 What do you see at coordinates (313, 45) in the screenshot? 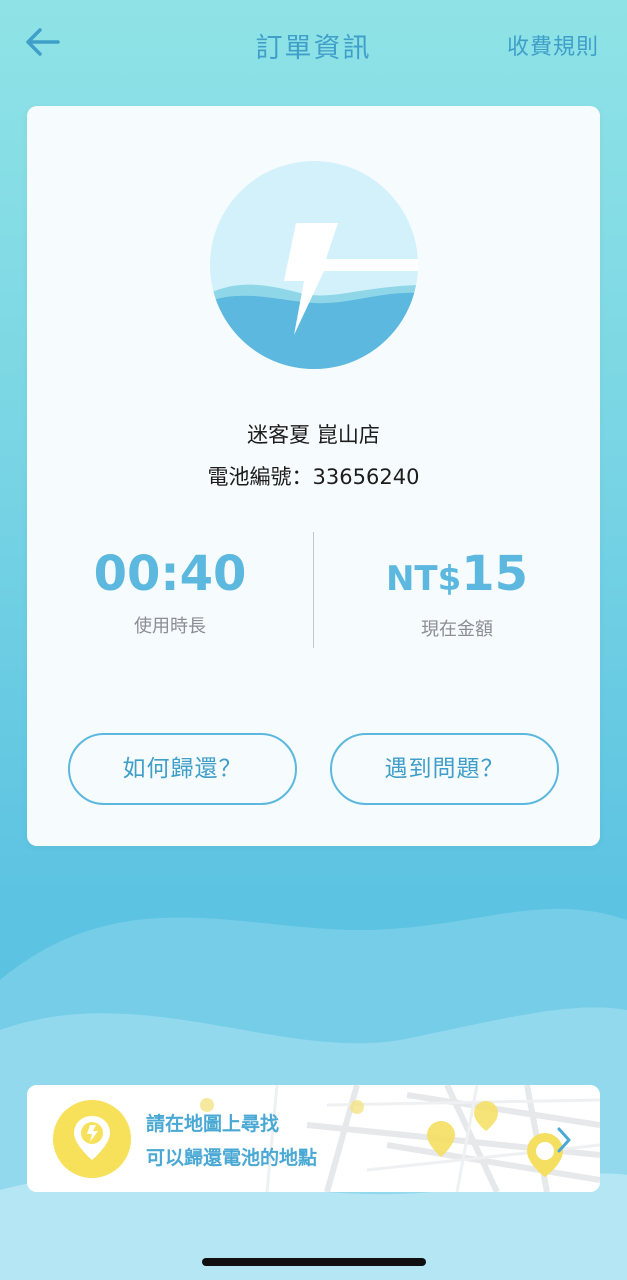
I see `top-bar: 訂單資訊 收費規則` at bounding box center [313, 45].